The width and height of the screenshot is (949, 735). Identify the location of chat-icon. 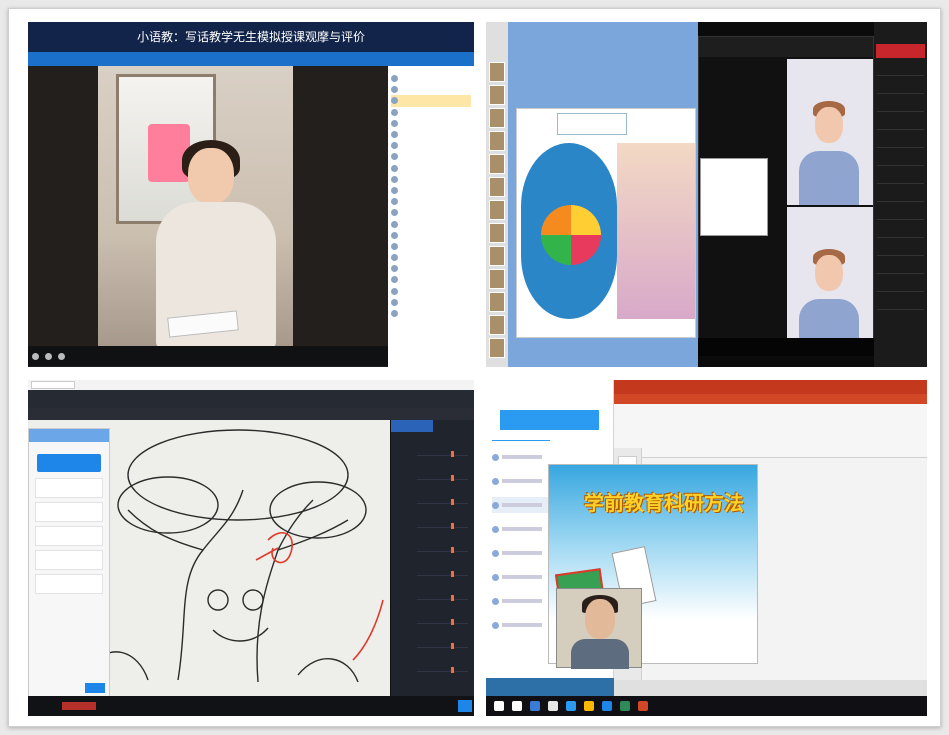
(61, 356).